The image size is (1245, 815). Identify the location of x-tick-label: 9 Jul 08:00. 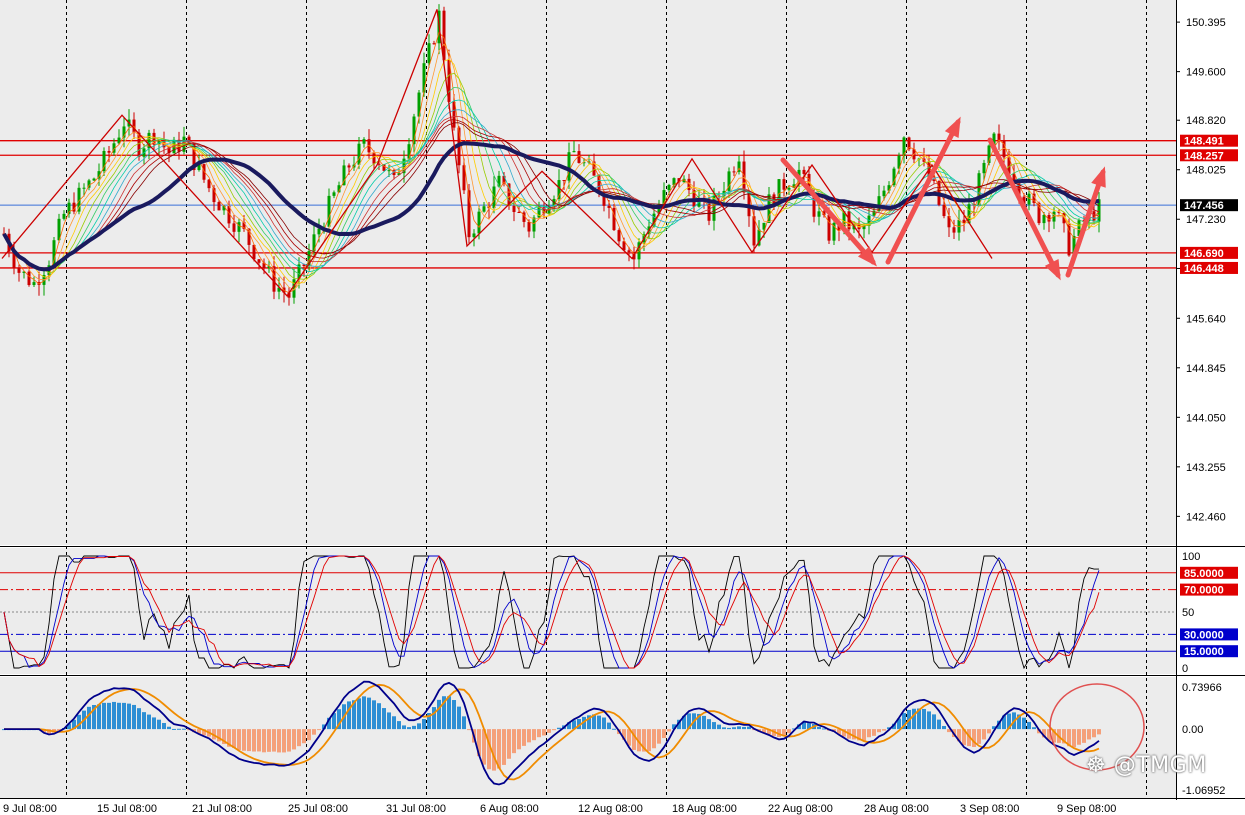
(30, 809).